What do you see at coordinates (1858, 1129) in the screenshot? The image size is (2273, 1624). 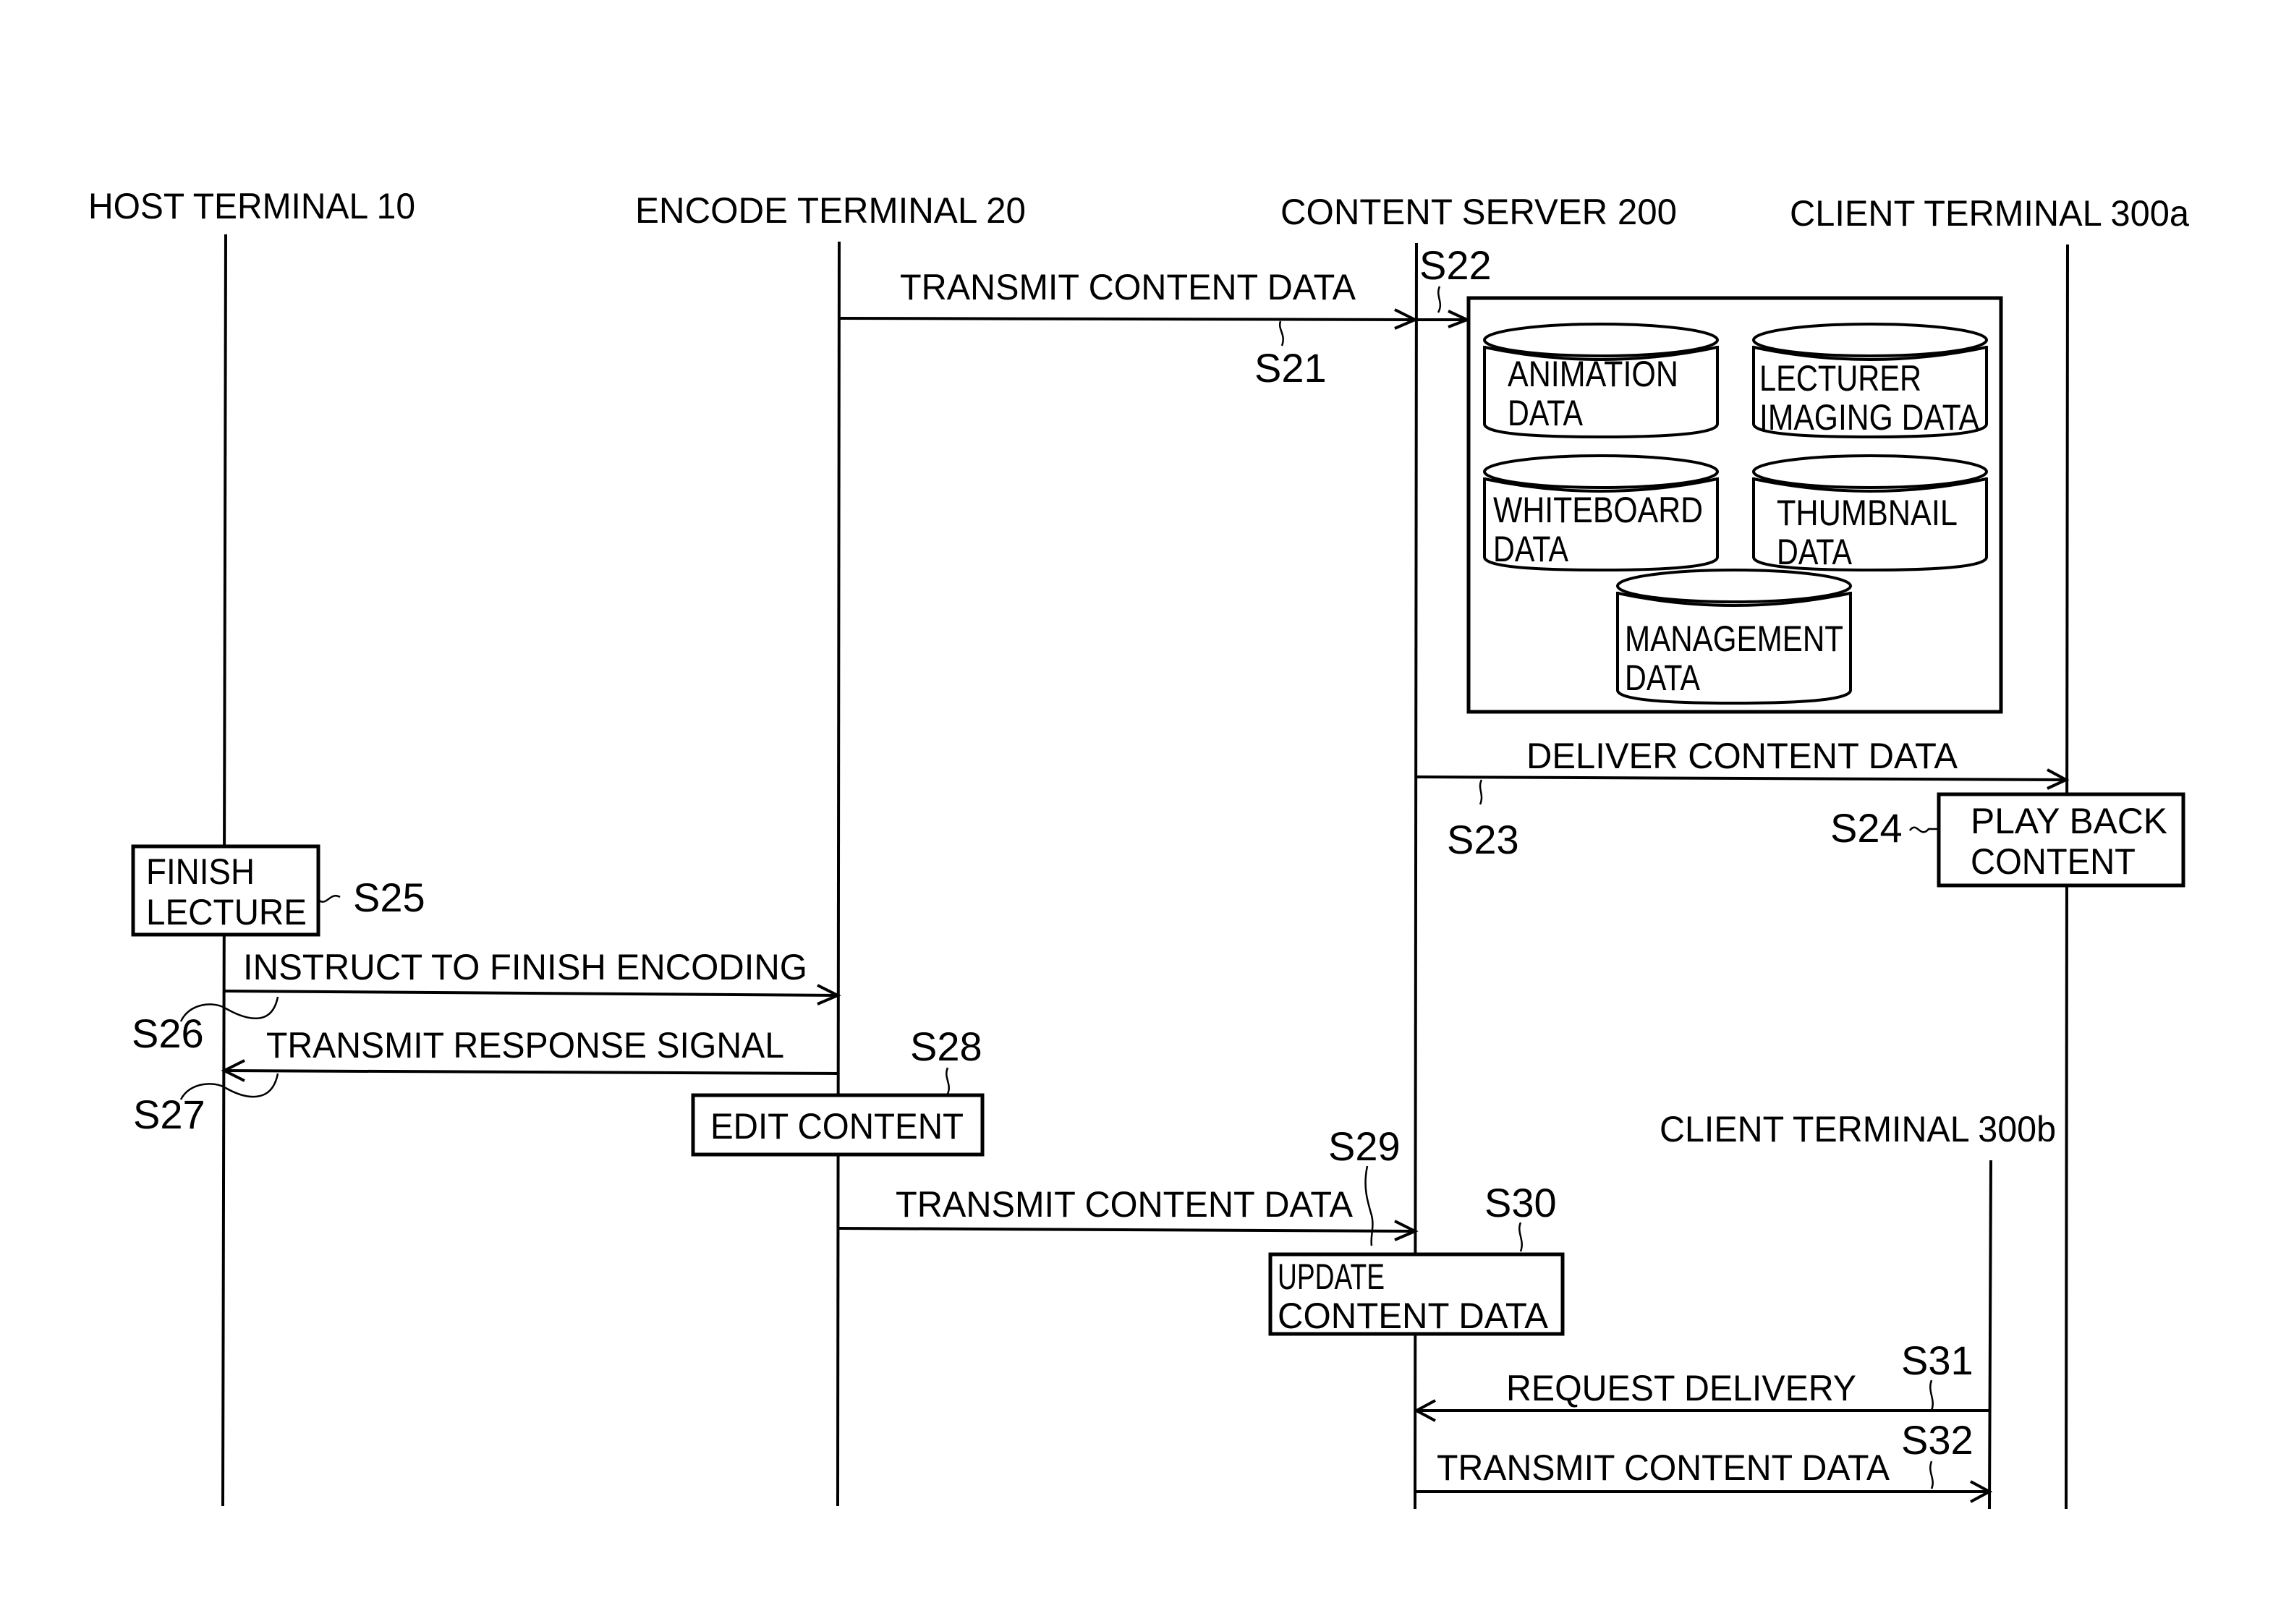 I see `participant-client-b-label: CLIENT TERMINAL 300b` at bounding box center [1858, 1129].